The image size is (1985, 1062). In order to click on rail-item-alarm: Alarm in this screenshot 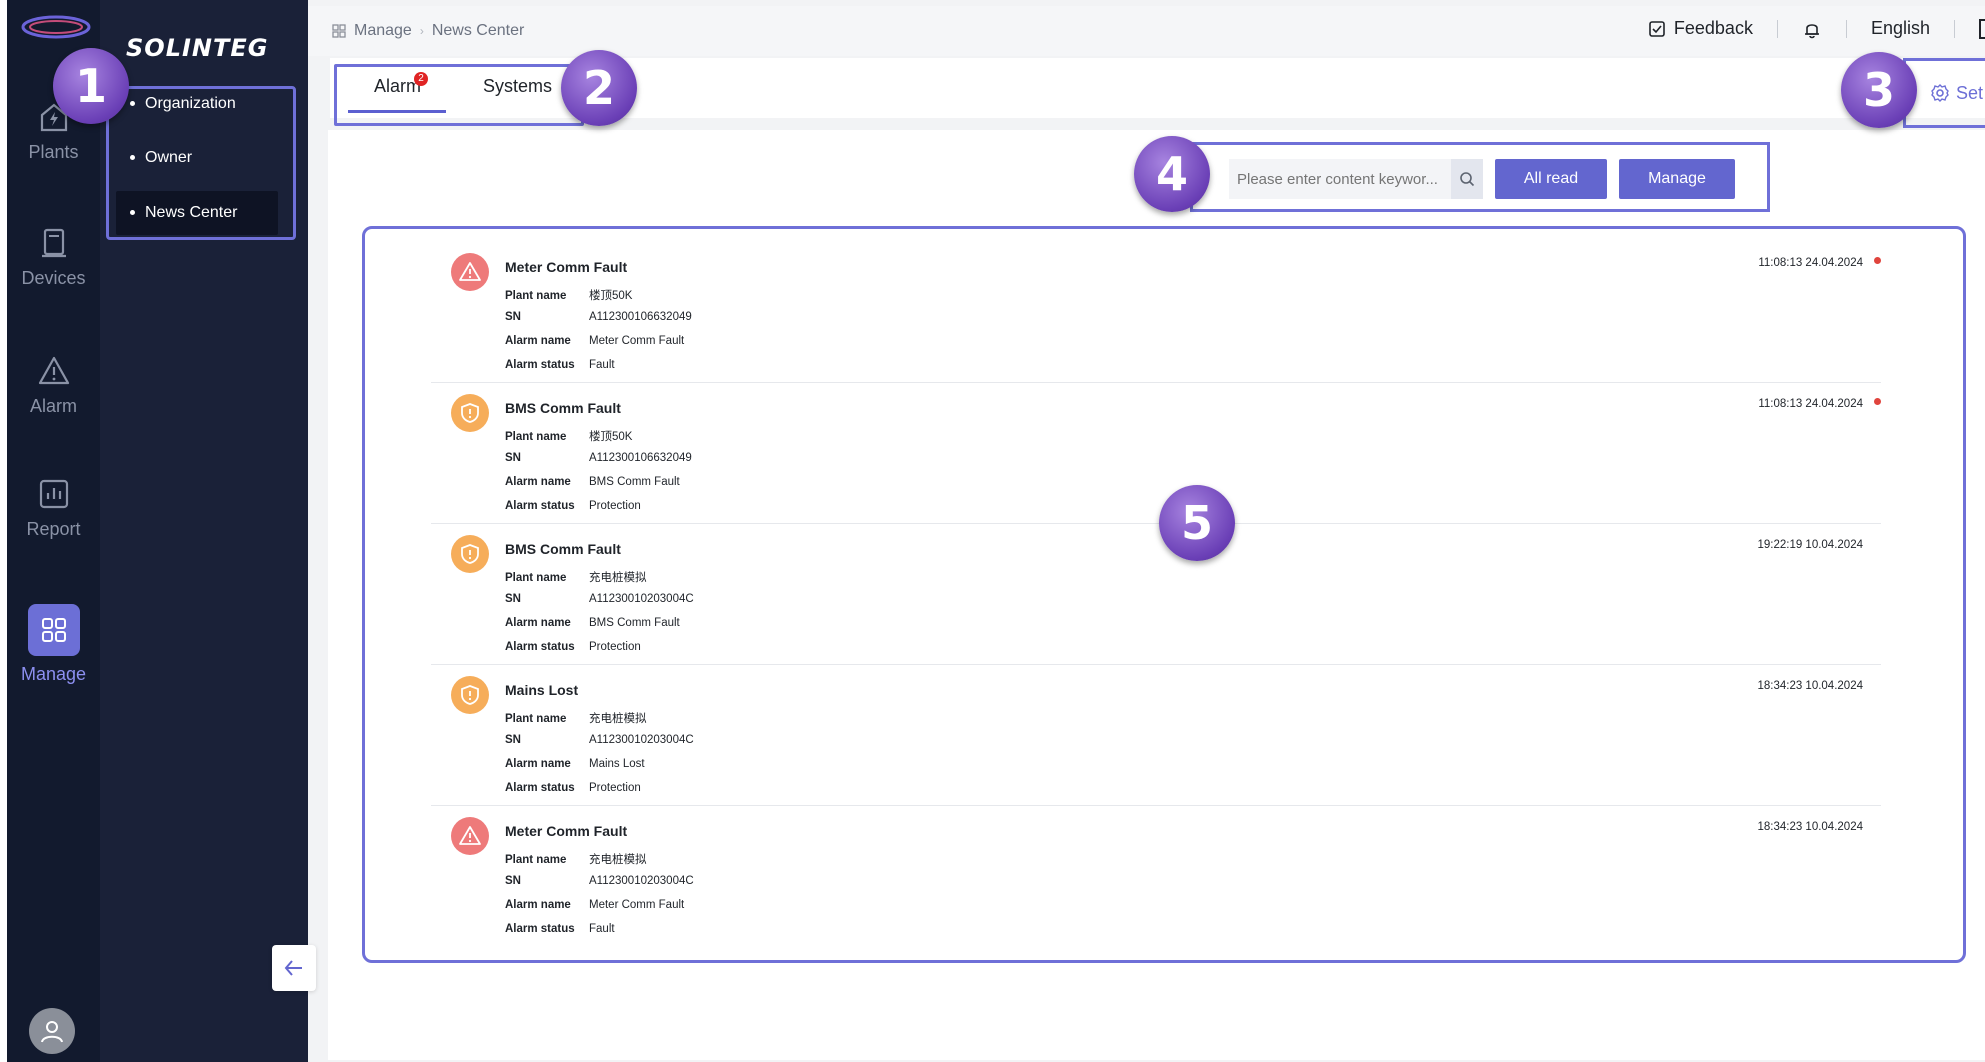, I will do `click(53, 385)`.